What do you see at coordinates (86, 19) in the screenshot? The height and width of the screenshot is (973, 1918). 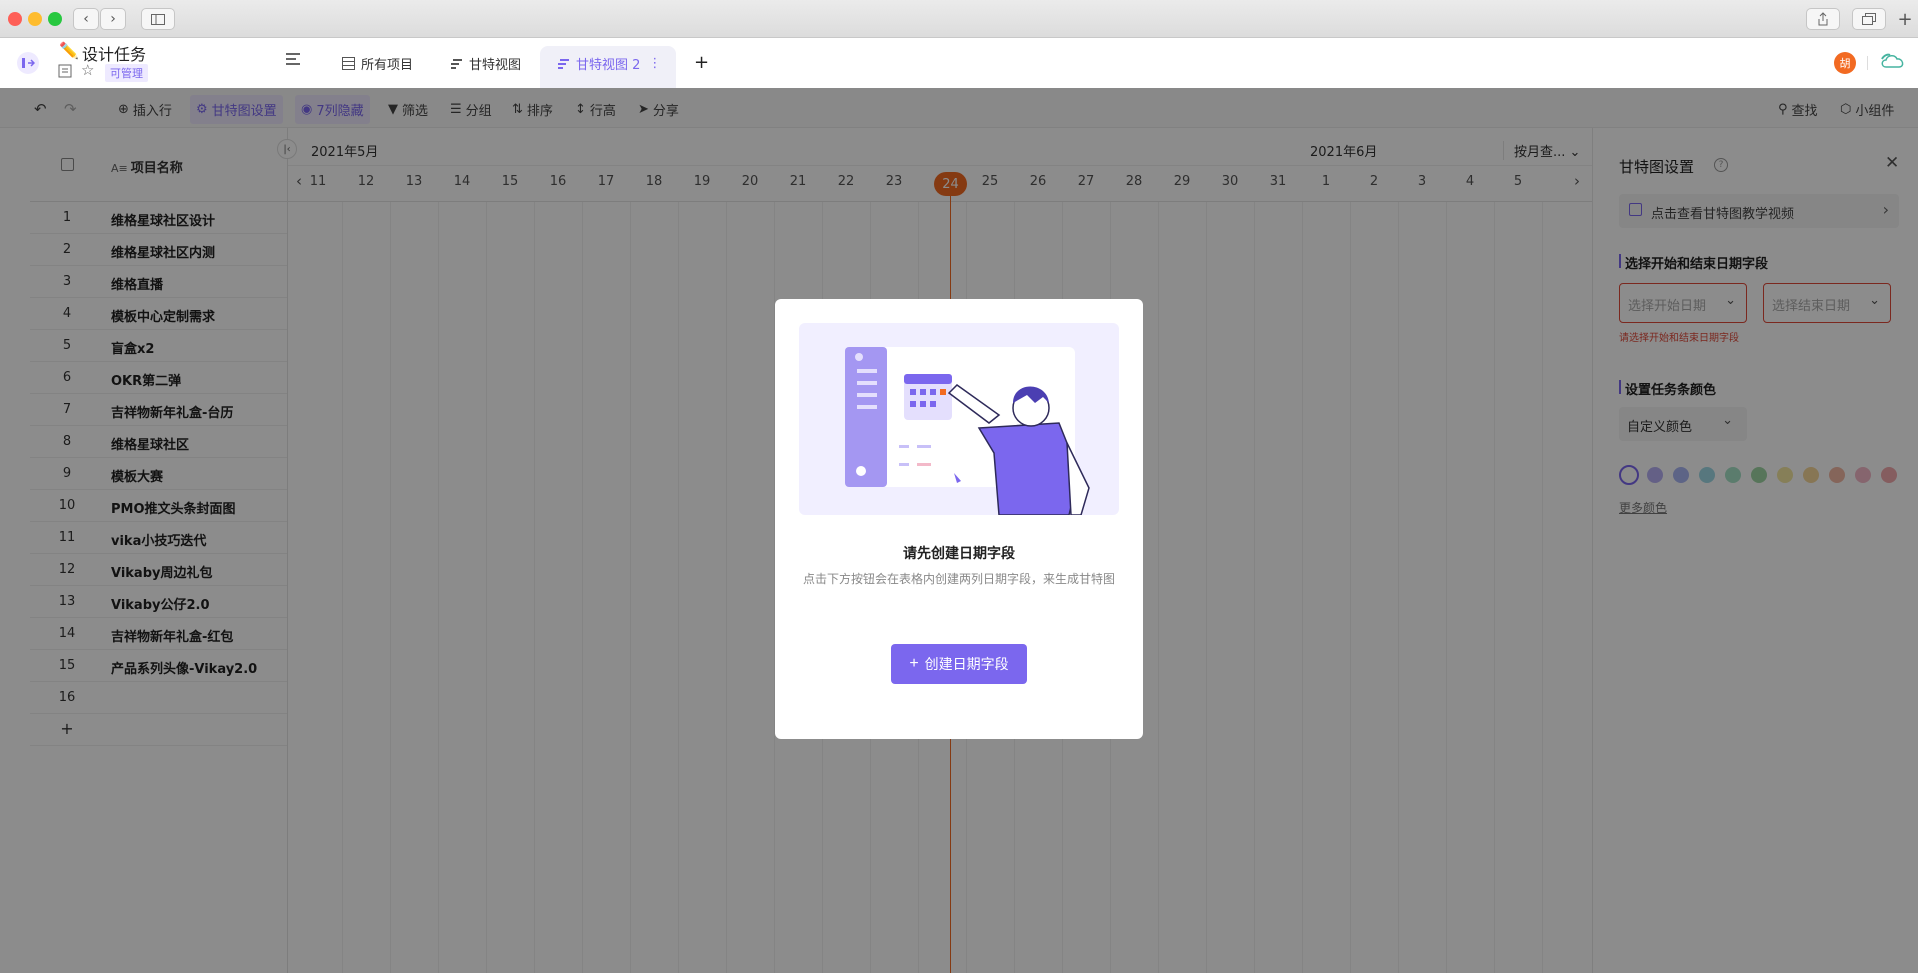 I see `back-button: ‹` at bounding box center [86, 19].